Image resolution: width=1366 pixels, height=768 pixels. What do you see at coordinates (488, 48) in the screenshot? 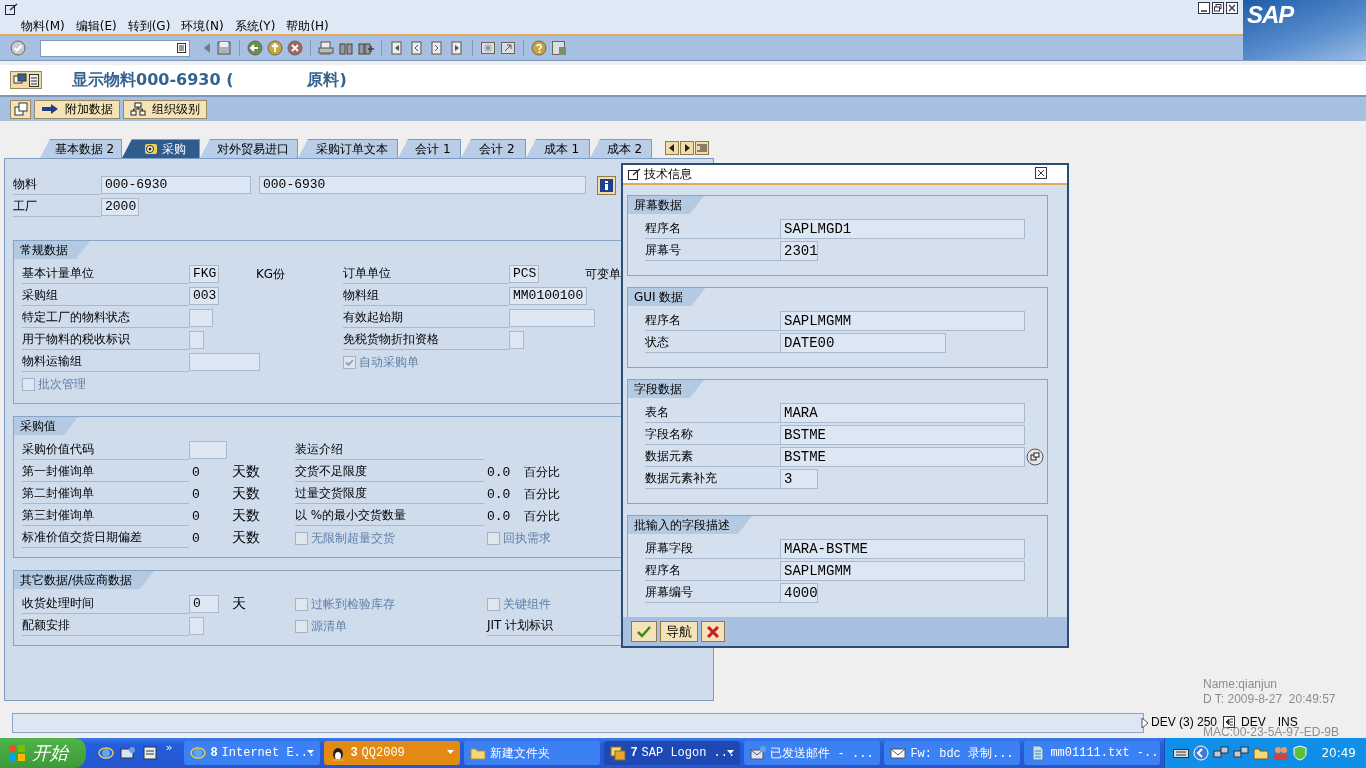
I see `new-session-icon` at bounding box center [488, 48].